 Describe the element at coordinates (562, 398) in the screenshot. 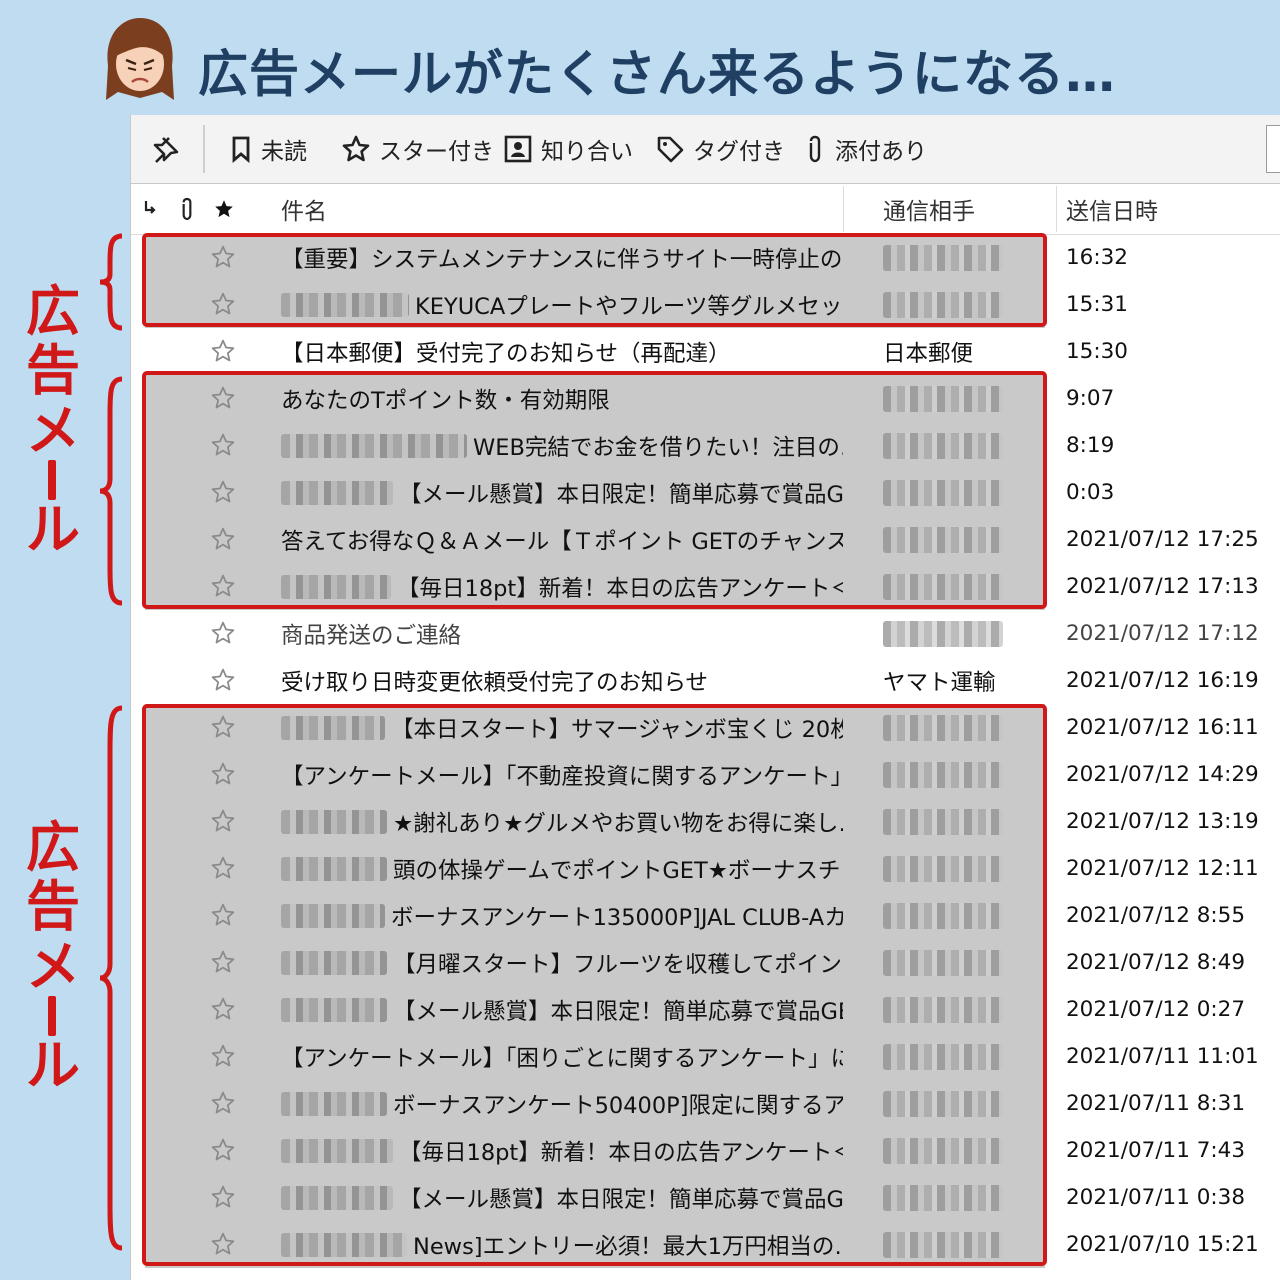

I see `message-subject: あなたのTポイント数・有効期限` at that location.